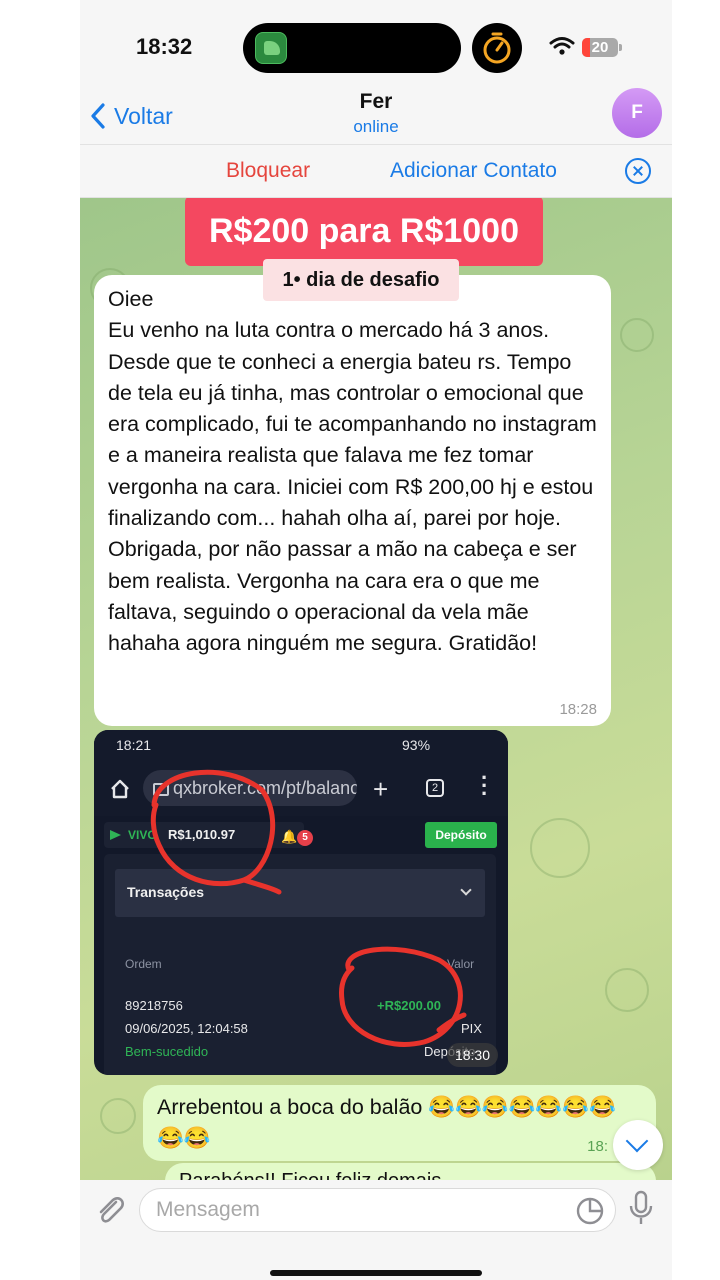 The width and height of the screenshot is (720, 1280). What do you see at coordinates (637, 113) in the screenshot?
I see `avatar: F` at bounding box center [637, 113].